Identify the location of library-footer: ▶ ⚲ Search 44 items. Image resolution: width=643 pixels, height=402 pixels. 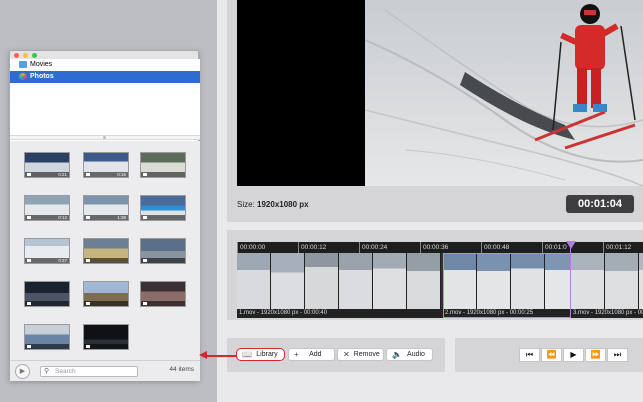
(105, 370).